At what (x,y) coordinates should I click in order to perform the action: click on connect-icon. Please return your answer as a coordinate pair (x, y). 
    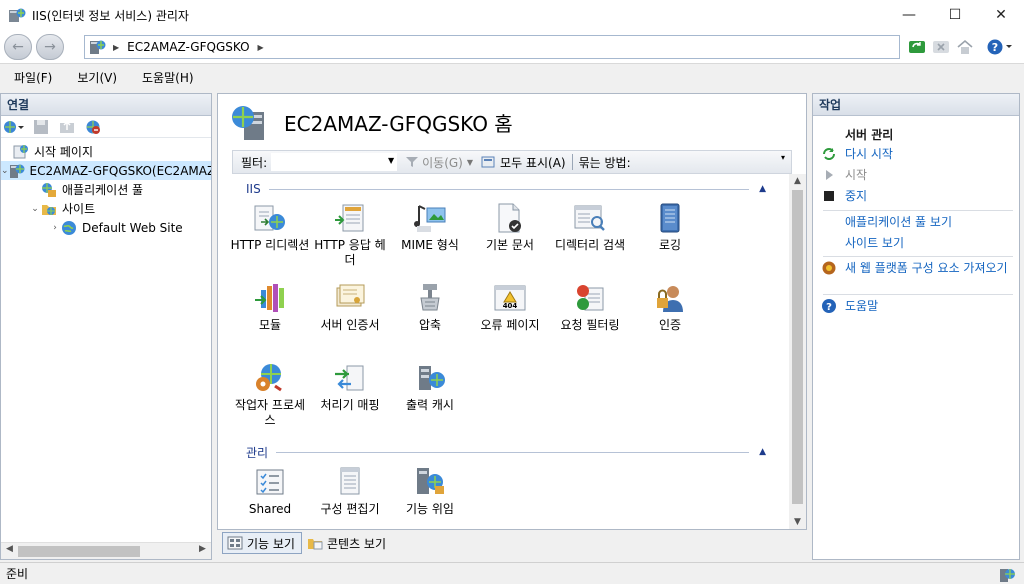
    Looking at the image, I should click on (13, 127).